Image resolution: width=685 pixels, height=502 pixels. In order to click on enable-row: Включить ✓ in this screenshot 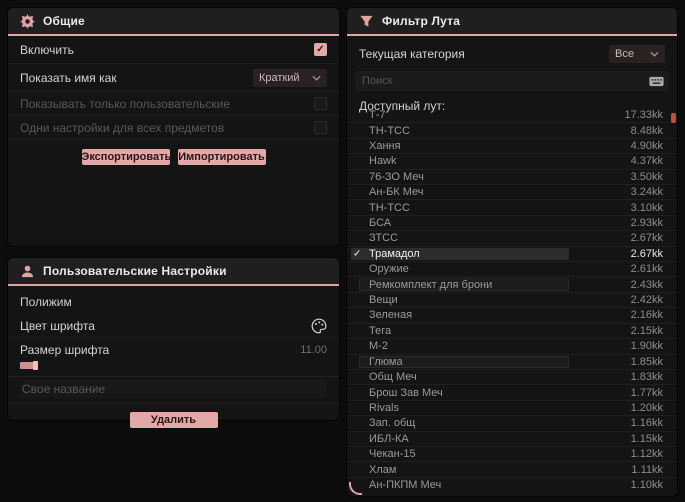, I will do `click(173, 50)`.